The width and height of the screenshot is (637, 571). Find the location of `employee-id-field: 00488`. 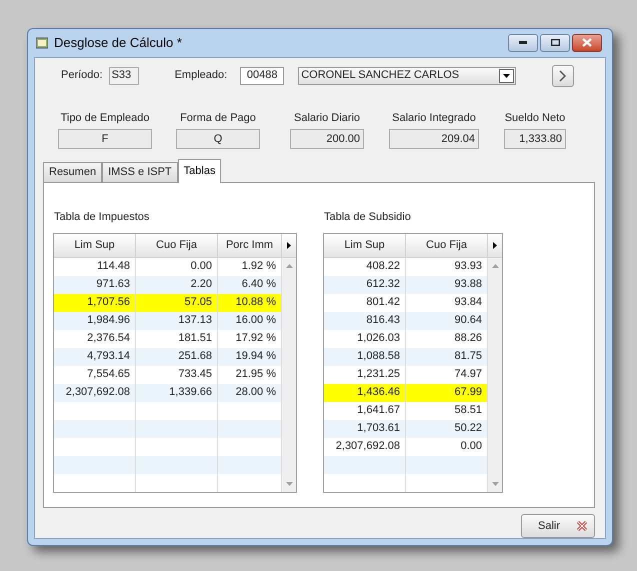

employee-id-field: 00488 is located at coordinates (262, 75).